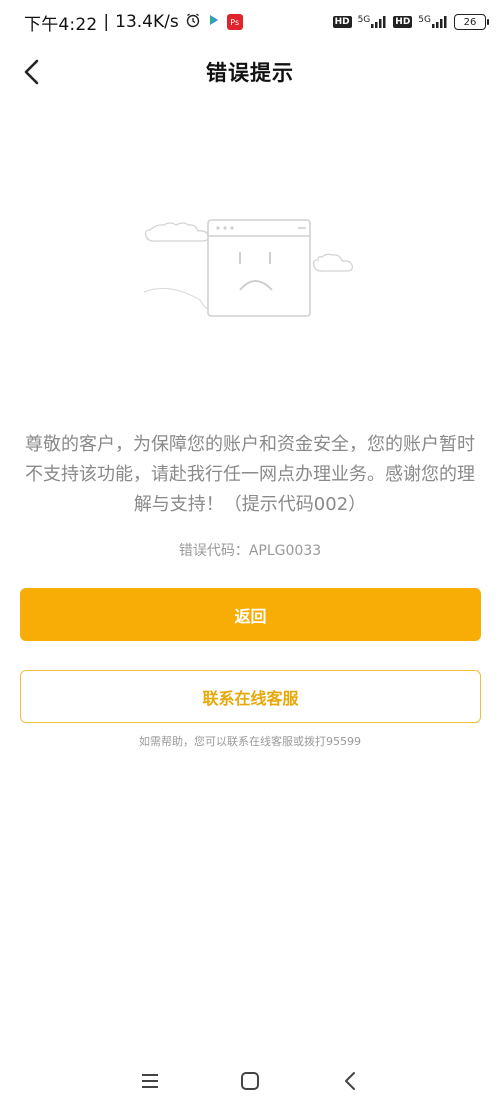 The height and width of the screenshot is (1111, 500). I want to click on home-square-icon, so click(250, 1081).